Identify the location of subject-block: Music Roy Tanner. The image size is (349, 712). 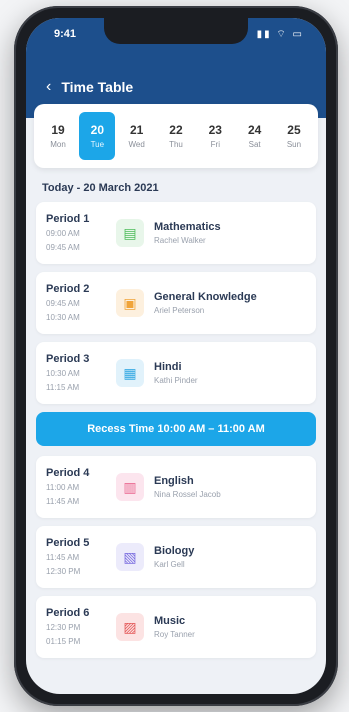
(174, 627).